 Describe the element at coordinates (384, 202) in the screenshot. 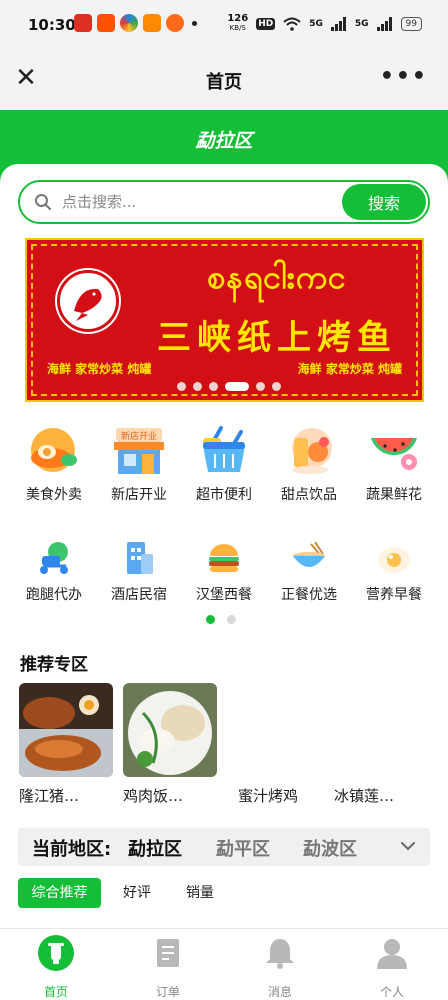

I see `search-button: 搜索` at that location.